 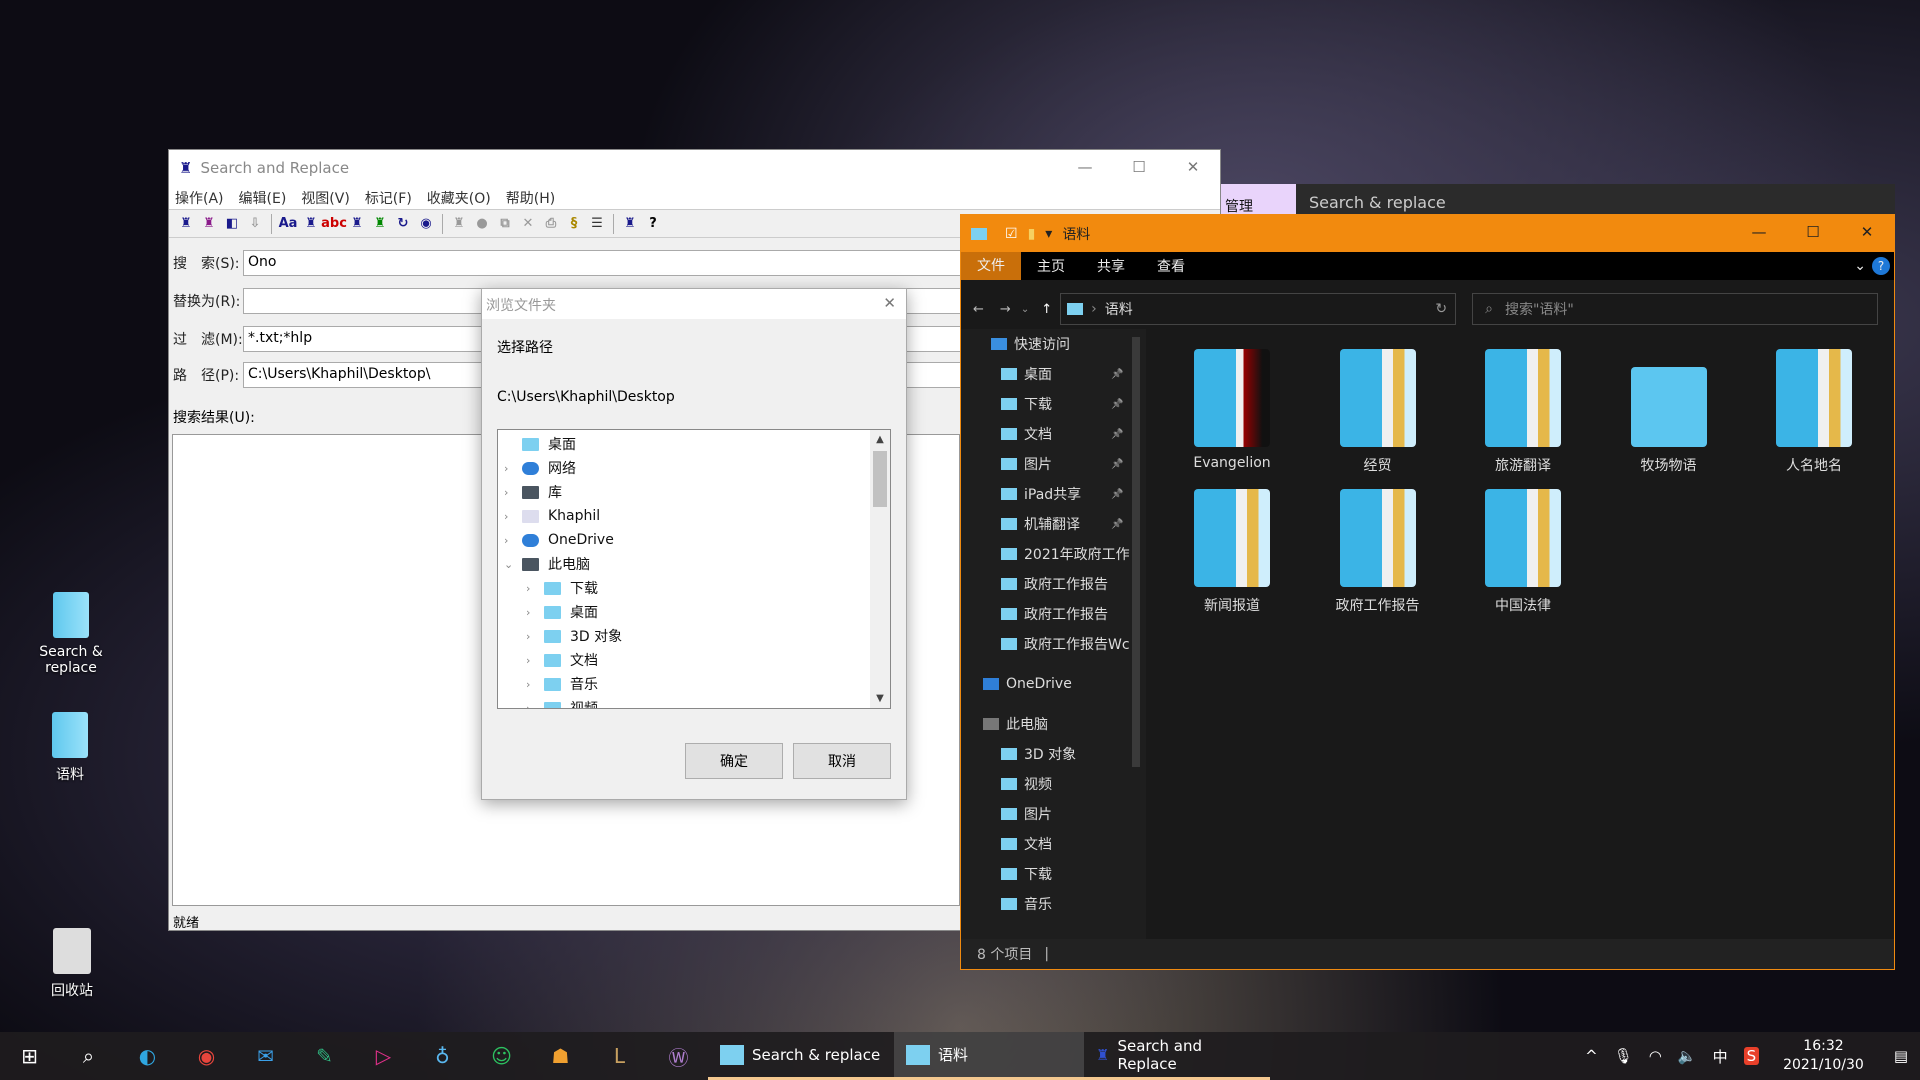 What do you see at coordinates (1062, 404) in the screenshot?
I see `nav-item: 下载 📌` at bounding box center [1062, 404].